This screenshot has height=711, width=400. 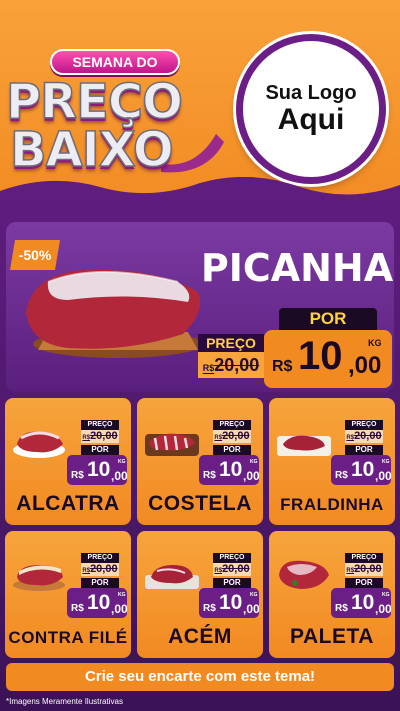 I want to click on costela-meat-icon, so click(x=172, y=444).